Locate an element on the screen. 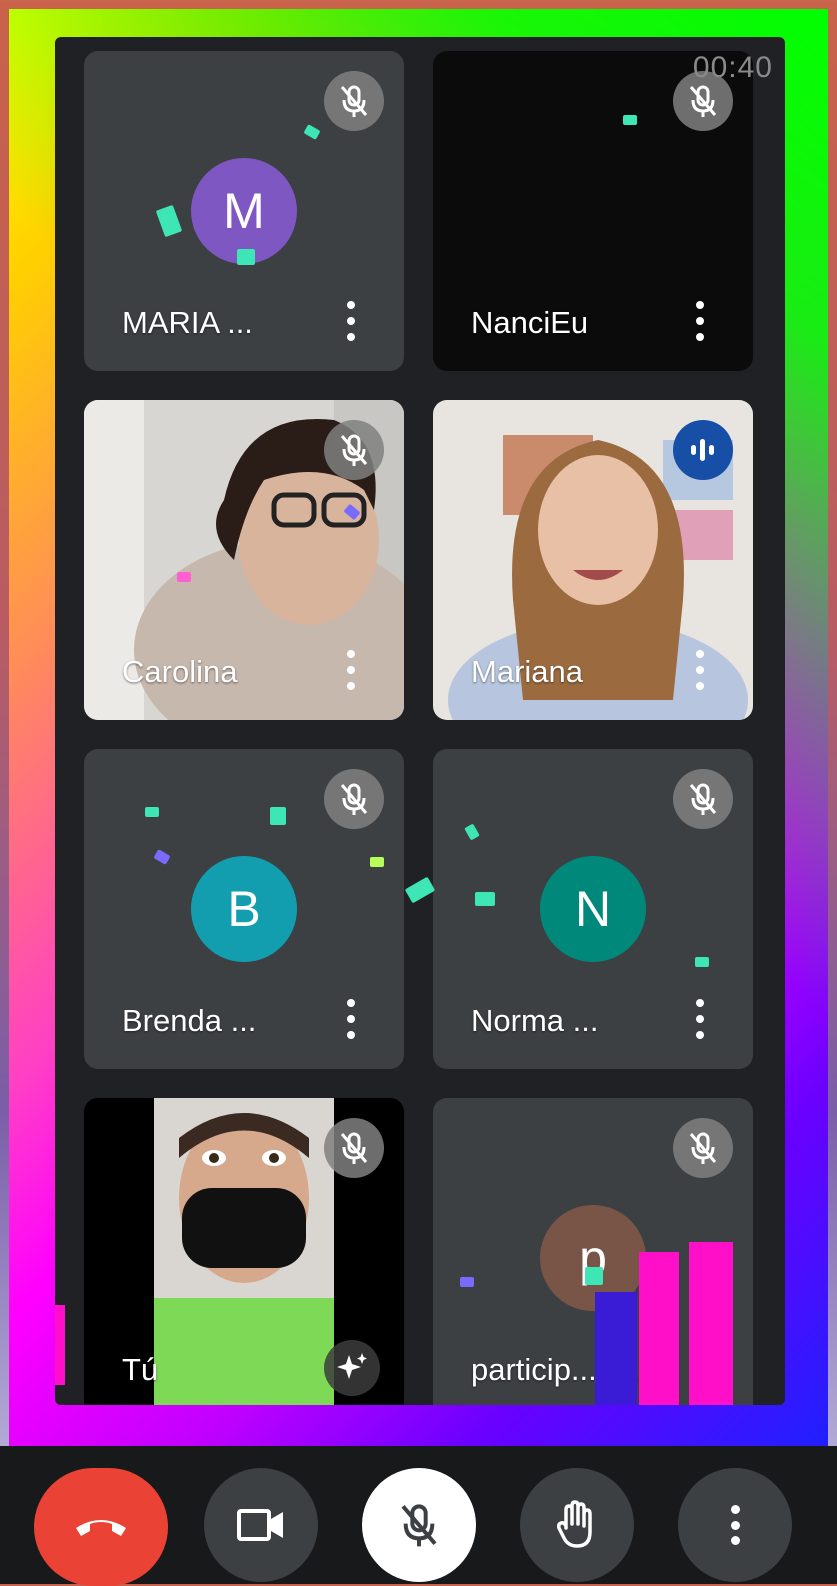 This screenshot has height=1586, width=837. participant-tile-mariana: Mariana is located at coordinates (593, 560).